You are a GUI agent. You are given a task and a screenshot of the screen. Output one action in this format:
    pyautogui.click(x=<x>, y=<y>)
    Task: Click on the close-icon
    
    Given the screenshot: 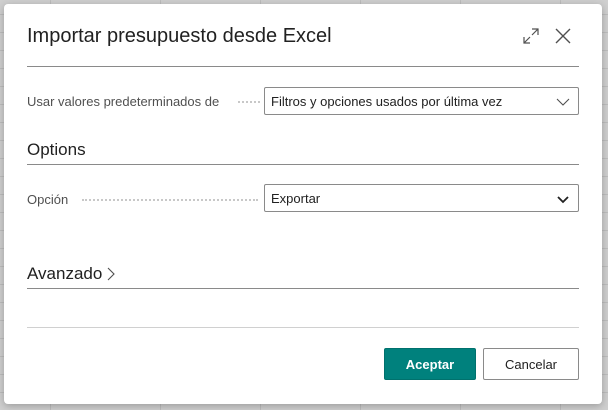 What is the action you would take?
    pyautogui.click(x=563, y=36)
    